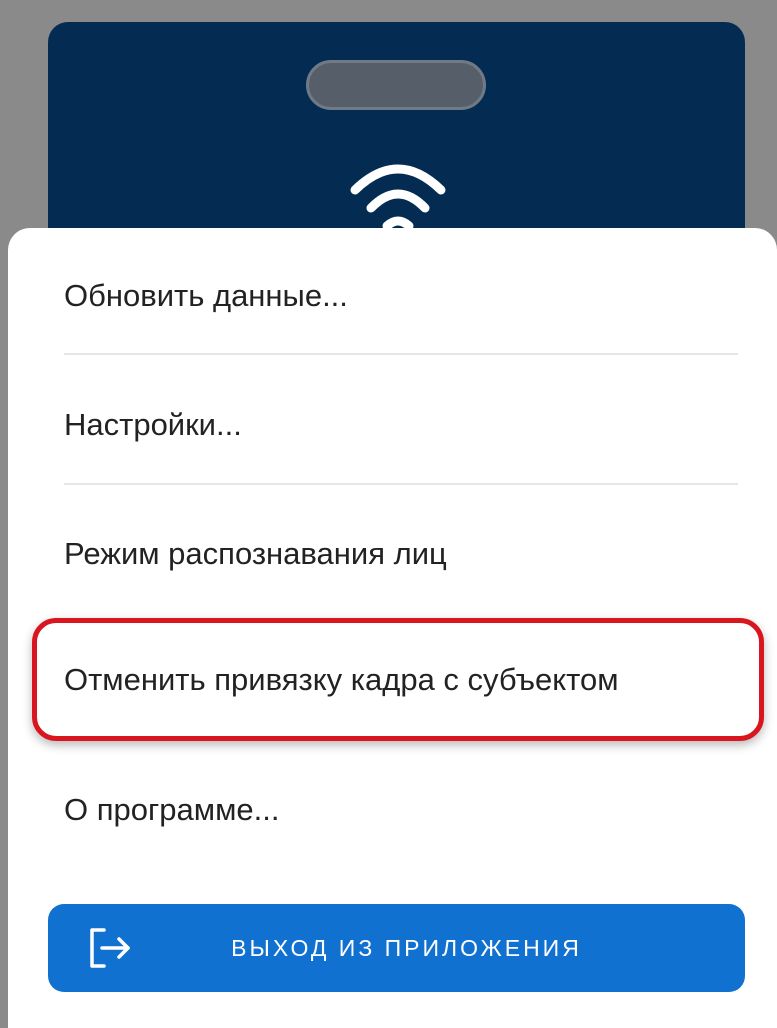 This screenshot has width=777, height=1028. I want to click on menu-item-label: Режим распознавания лиц, so click(255, 553).